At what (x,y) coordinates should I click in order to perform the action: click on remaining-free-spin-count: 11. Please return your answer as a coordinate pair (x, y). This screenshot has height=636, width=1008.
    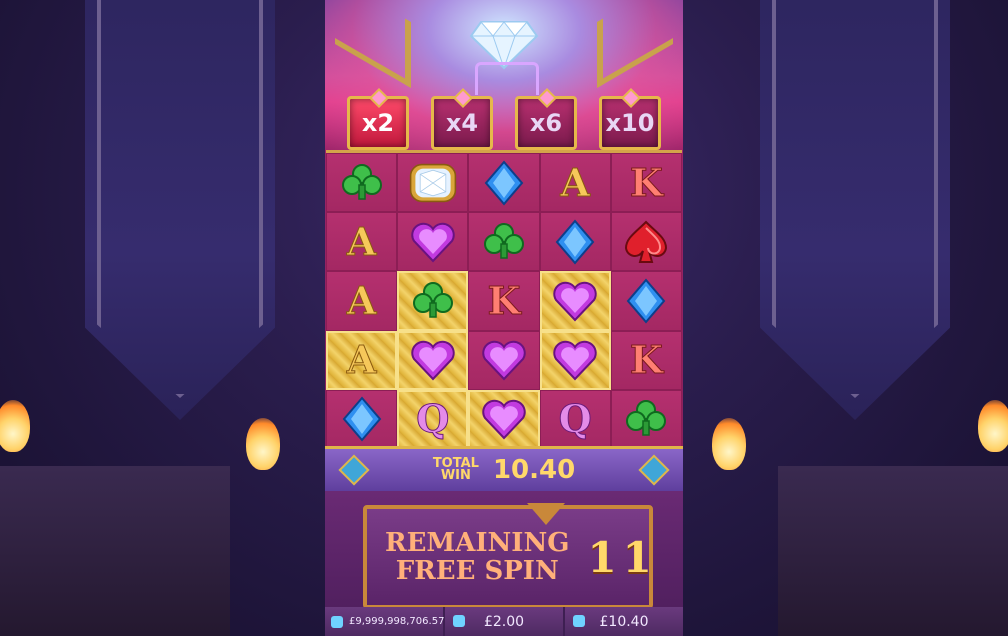
    Looking at the image, I should click on (622, 557).